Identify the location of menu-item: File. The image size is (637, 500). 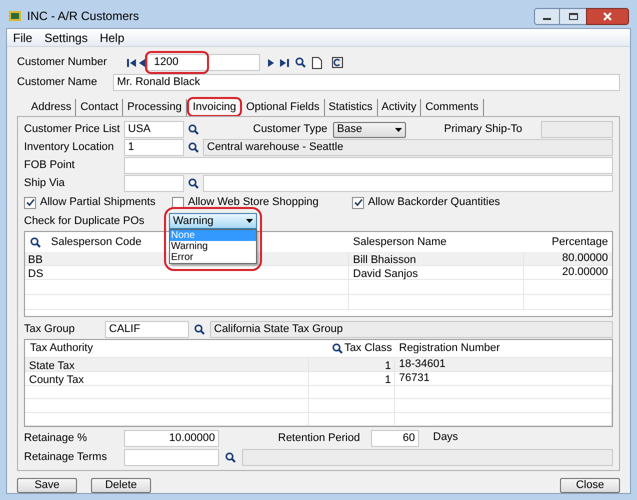
(22, 37).